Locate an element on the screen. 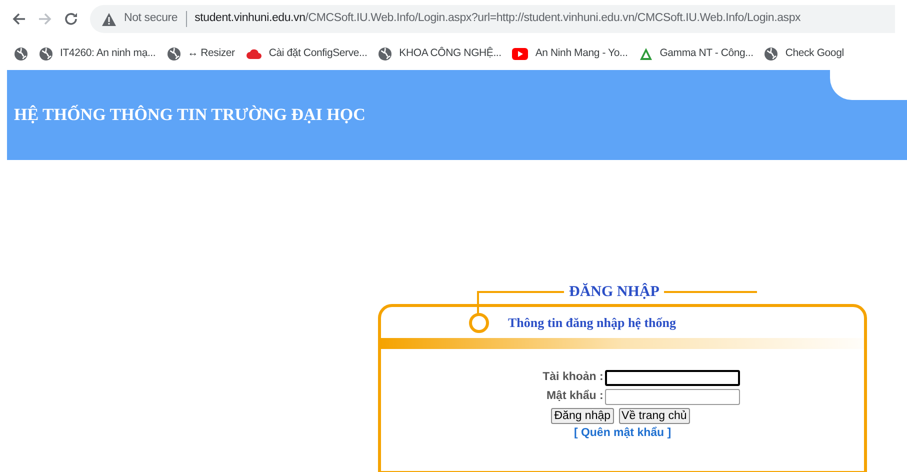  site-title: HỆ THỐNG THÔNG TIN TRƯỜNG ĐẠI HỌC is located at coordinates (190, 115).